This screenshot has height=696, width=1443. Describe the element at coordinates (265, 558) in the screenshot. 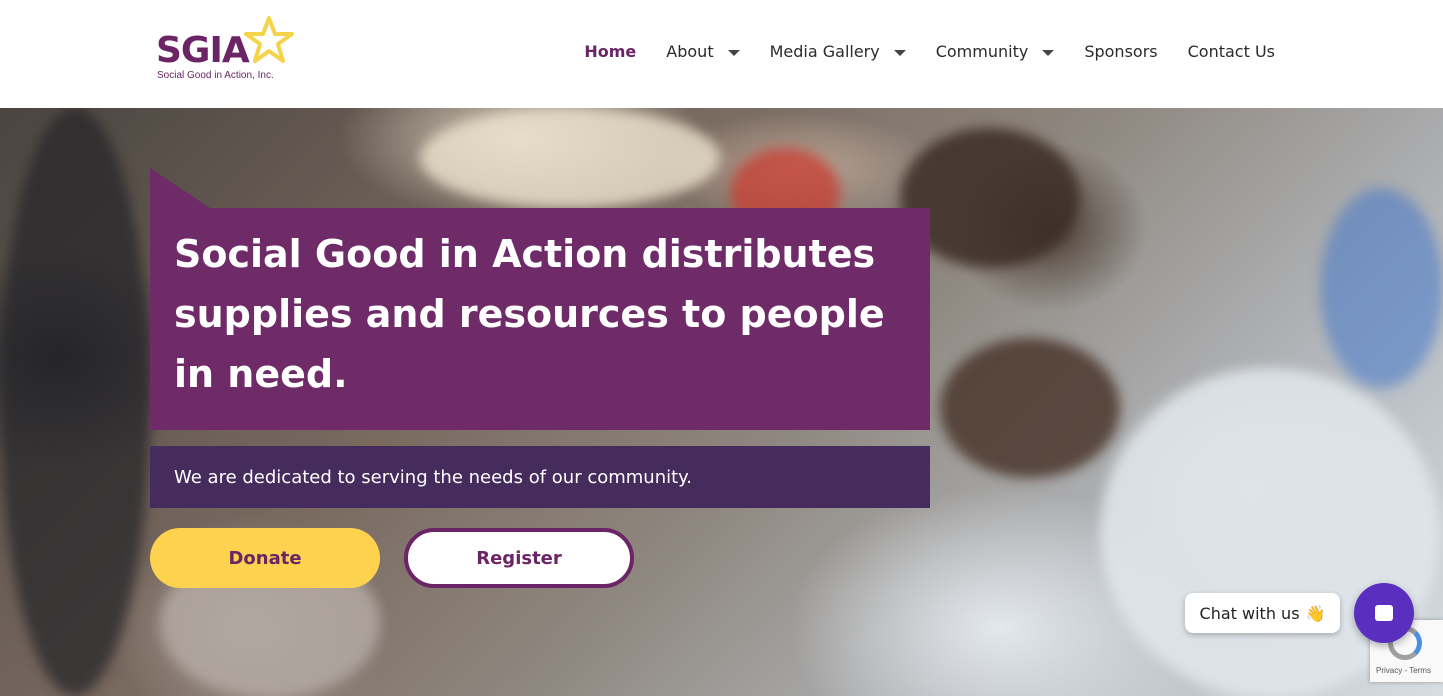

I see `donate-button: Donate` at that location.